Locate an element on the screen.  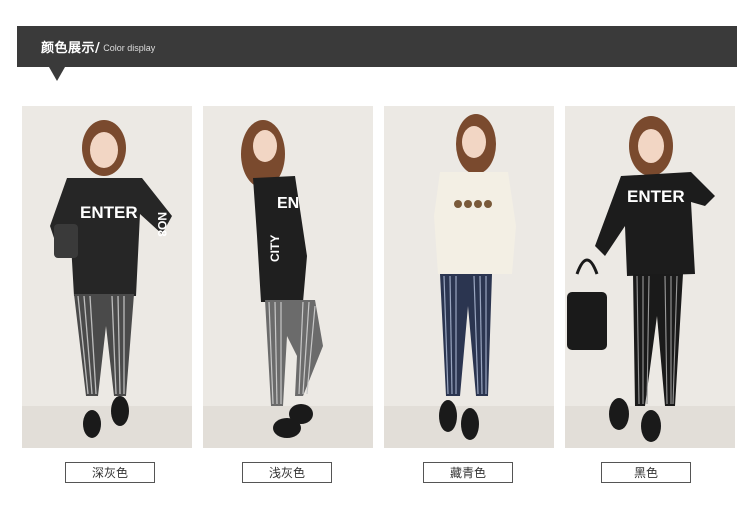
color-label-text: 黑色 is located at coordinates (645, 473).